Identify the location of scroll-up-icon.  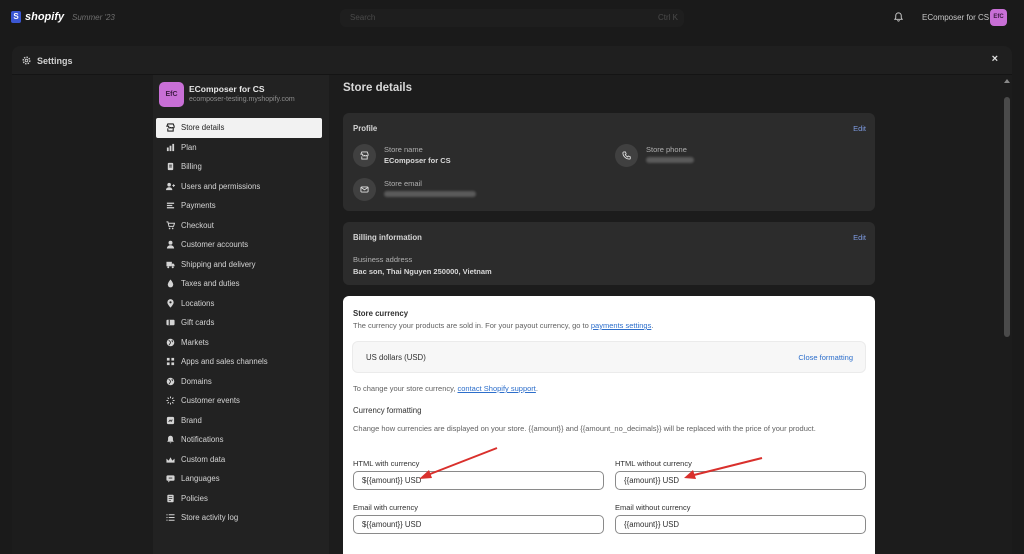
(1007, 81).